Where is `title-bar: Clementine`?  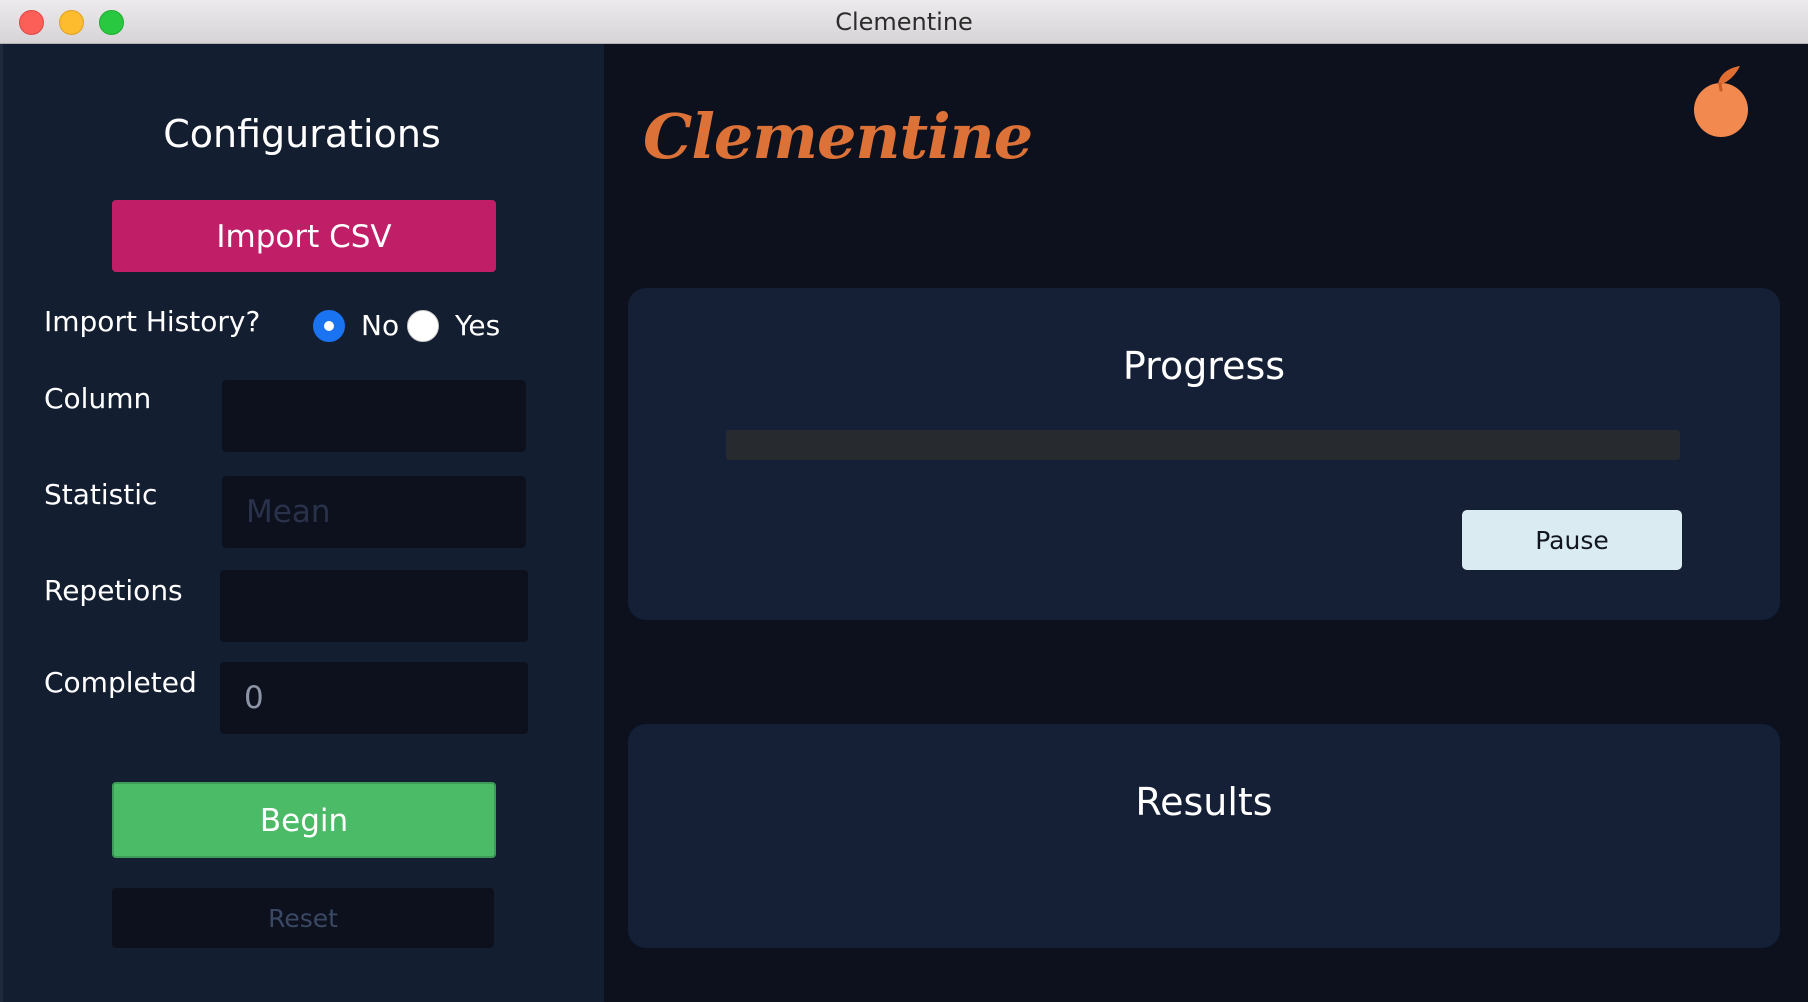
title-bar: Clementine is located at coordinates (904, 22).